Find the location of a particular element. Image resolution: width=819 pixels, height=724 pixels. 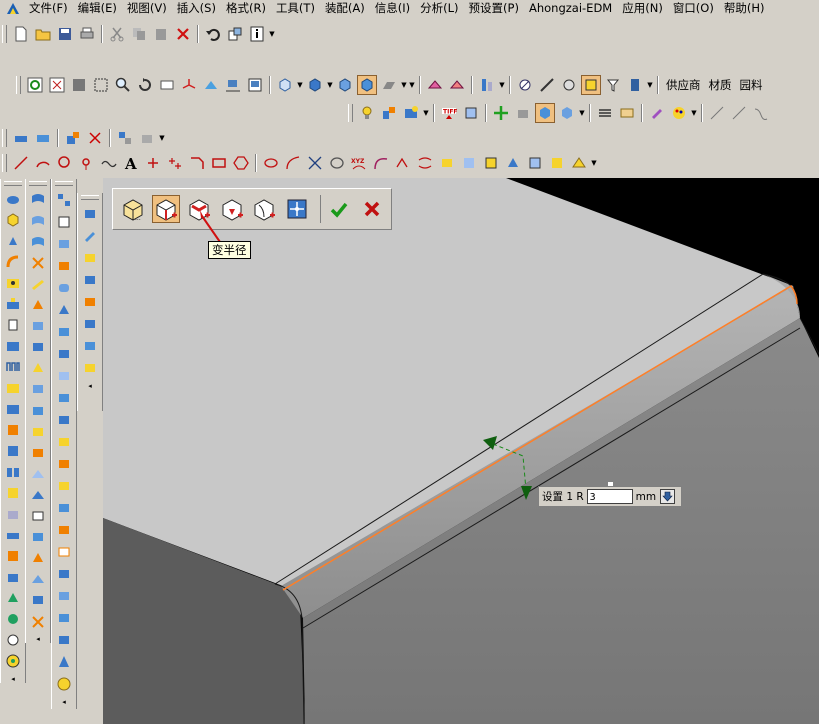

body-icon is located at coordinates (545, 113).